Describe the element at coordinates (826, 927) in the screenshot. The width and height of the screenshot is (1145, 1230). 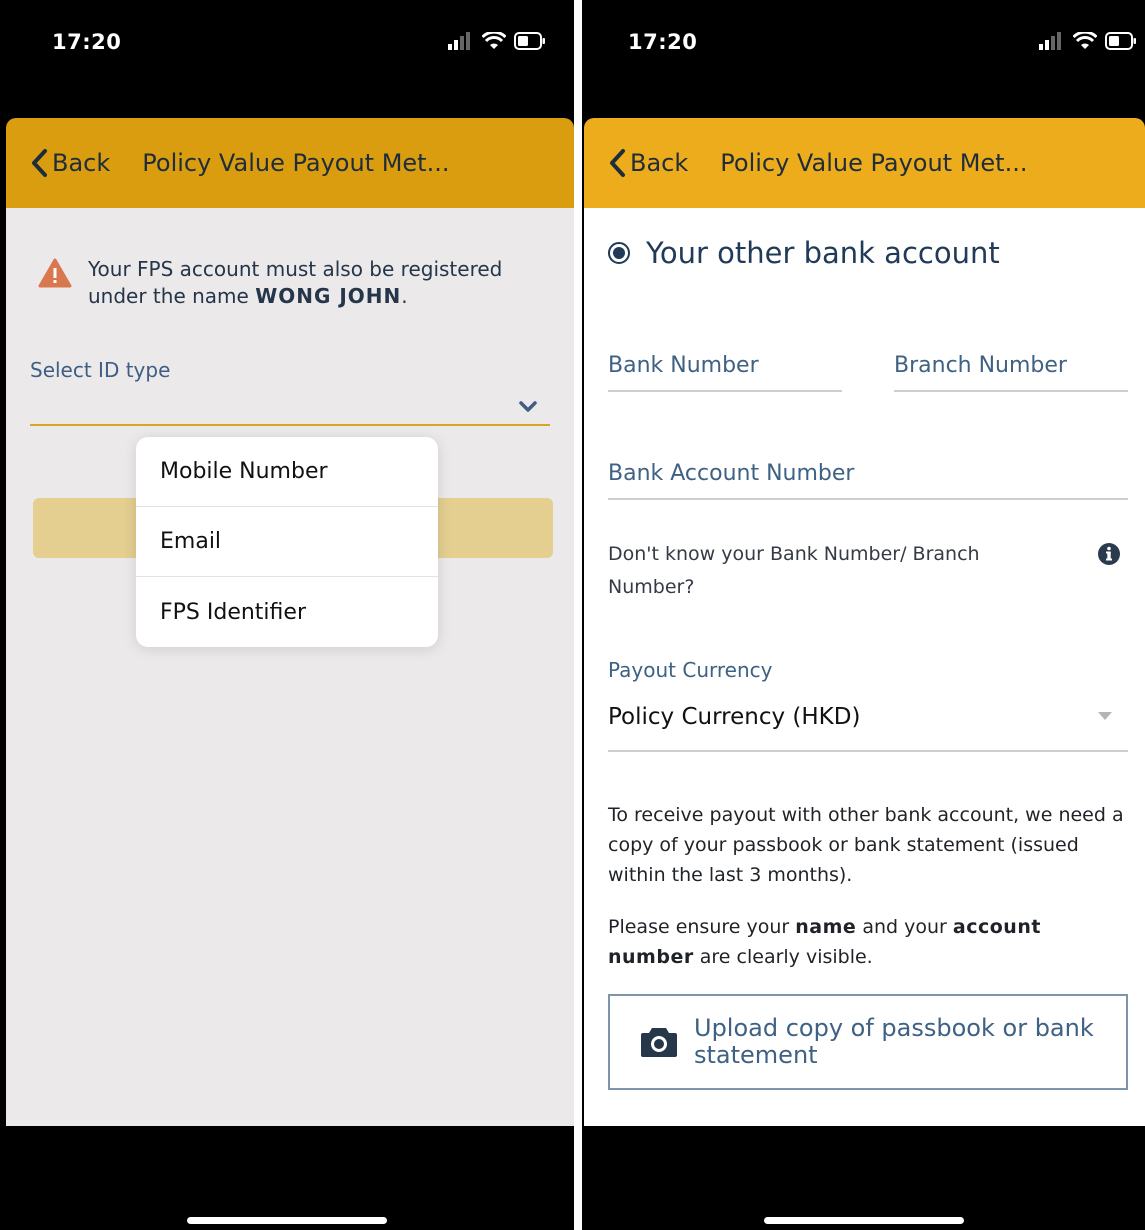
I see `instruction-emphasis-name: name` at that location.